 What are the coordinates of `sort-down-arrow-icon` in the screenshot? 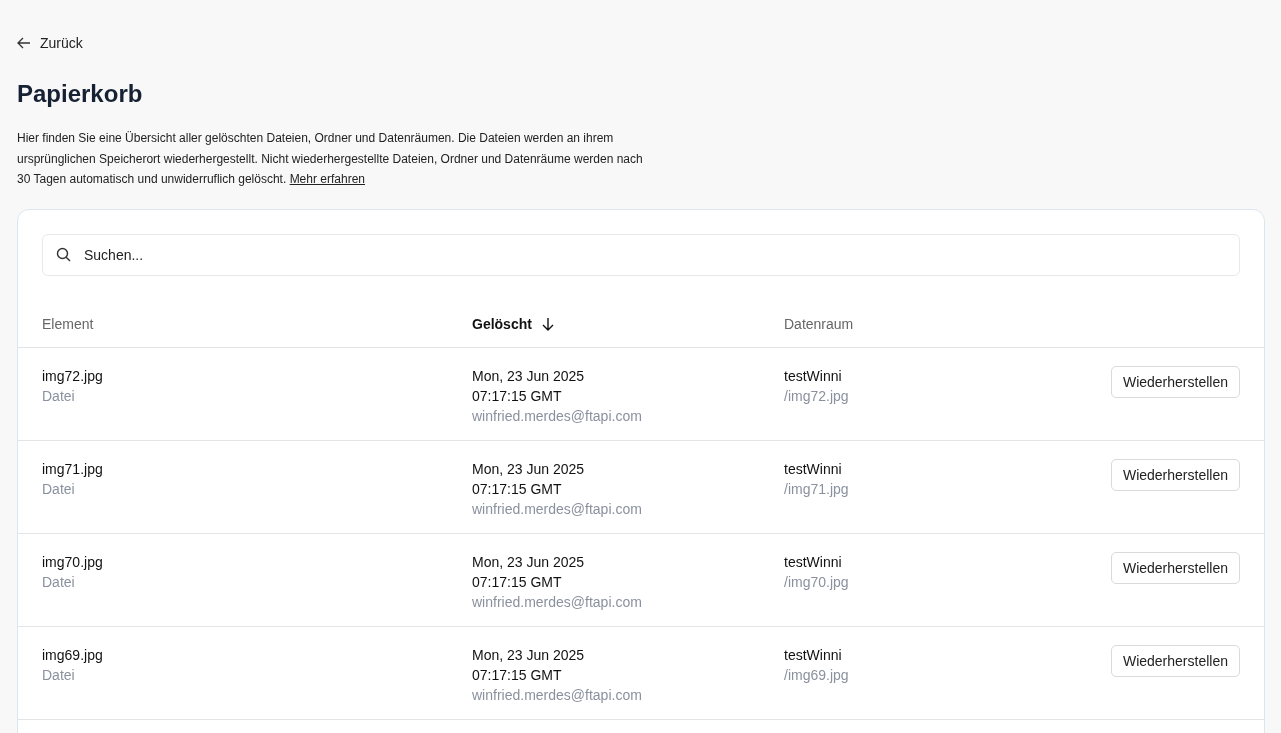 It's located at (547, 324).